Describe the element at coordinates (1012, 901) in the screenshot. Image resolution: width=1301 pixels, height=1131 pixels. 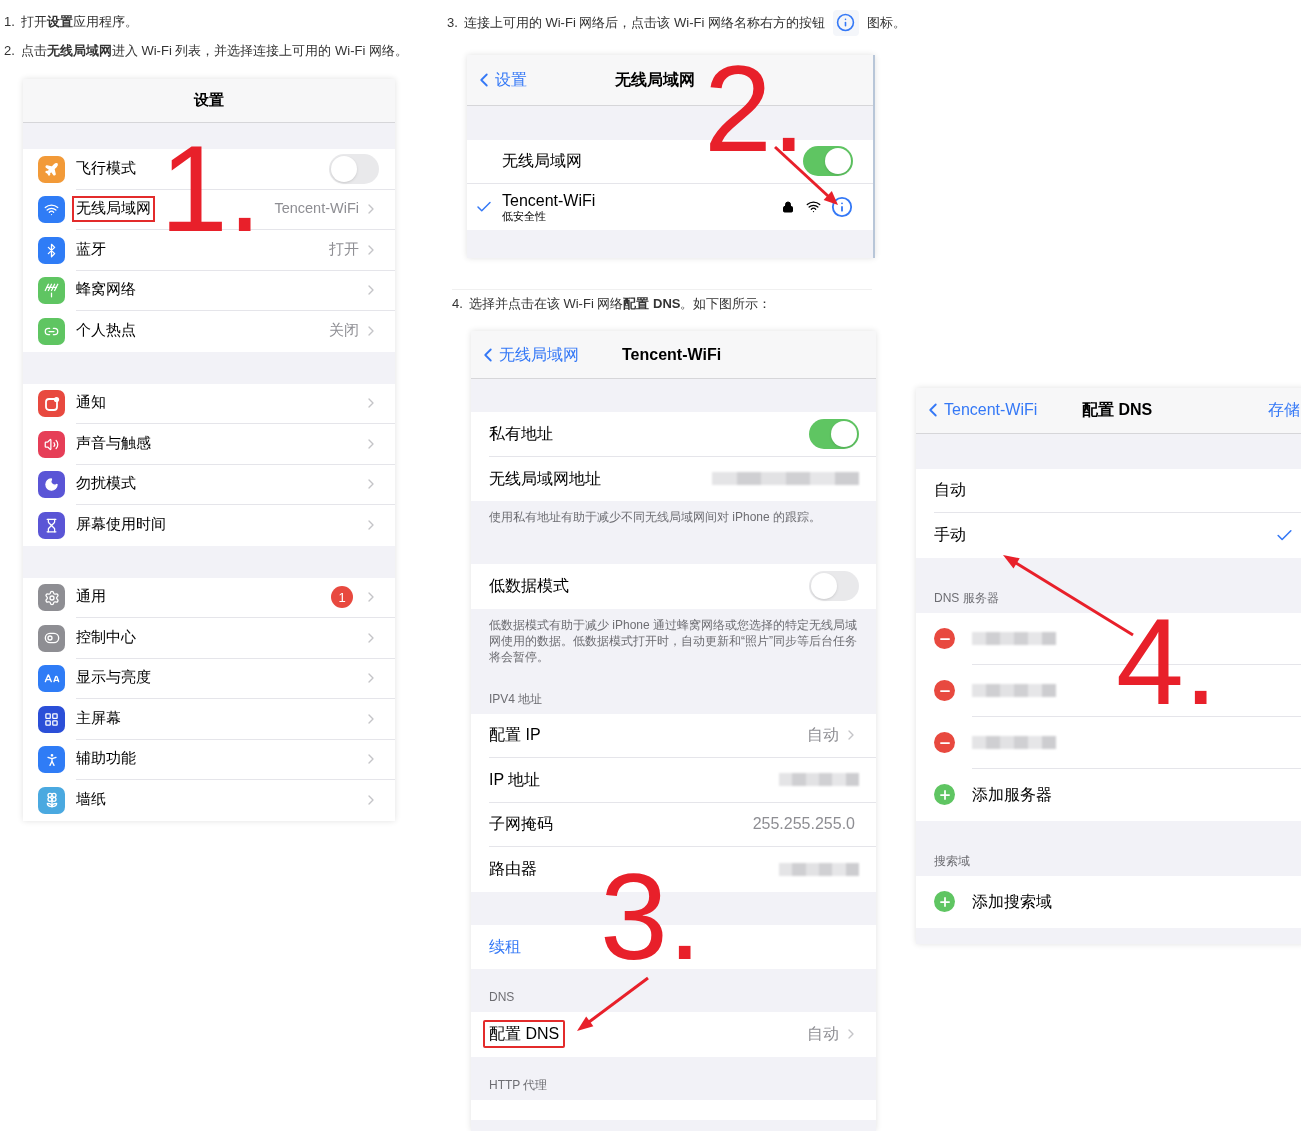
I see `add-label: 添加搜索域` at that location.